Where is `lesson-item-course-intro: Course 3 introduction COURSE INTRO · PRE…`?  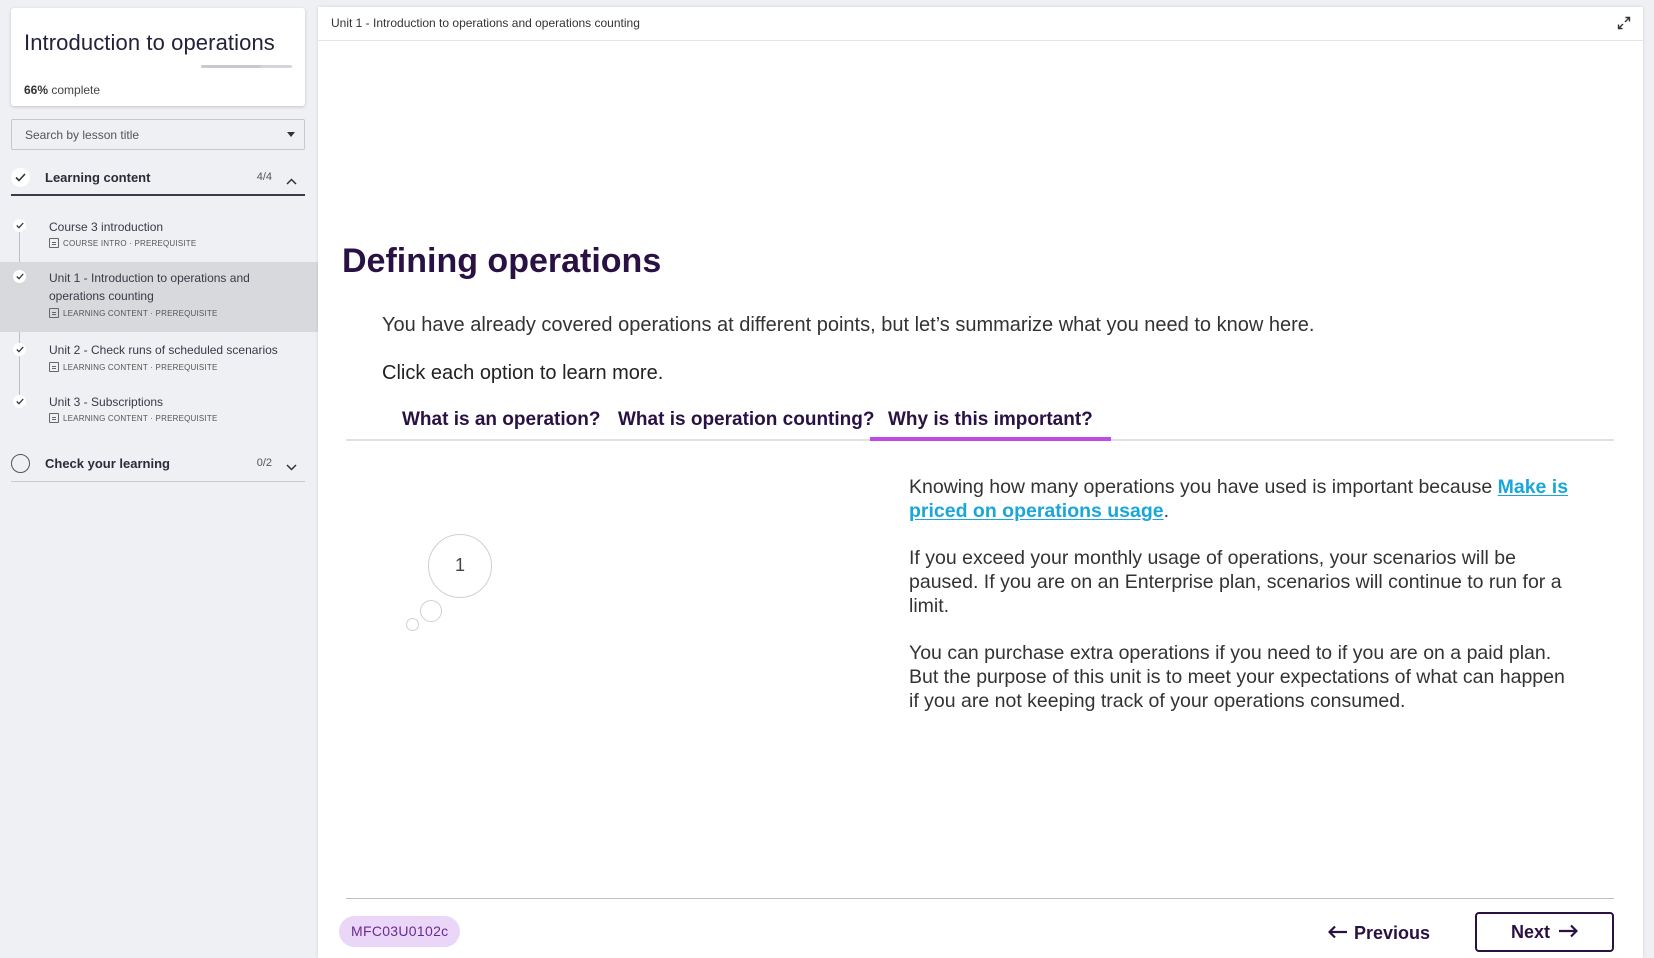 lesson-item-course-intro: Course 3 introduction COURSE INTRO · PRE… is located at coordinates (159, 236).